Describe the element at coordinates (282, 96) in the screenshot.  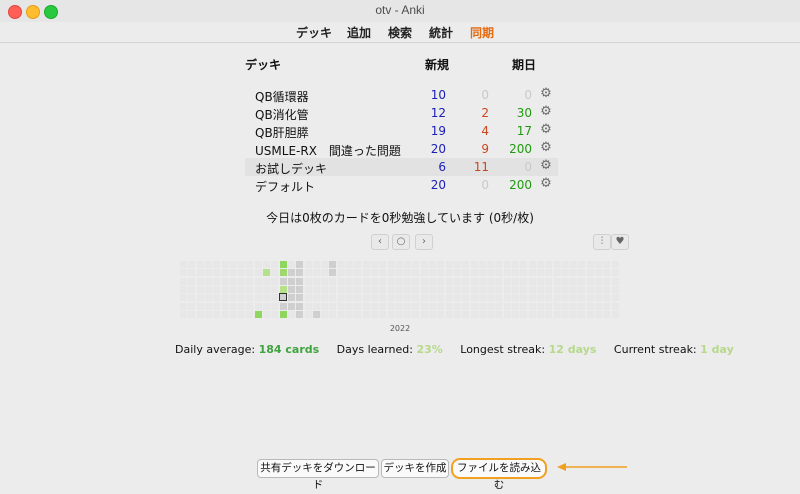
I see `deck-name: QB循環器` at that location.